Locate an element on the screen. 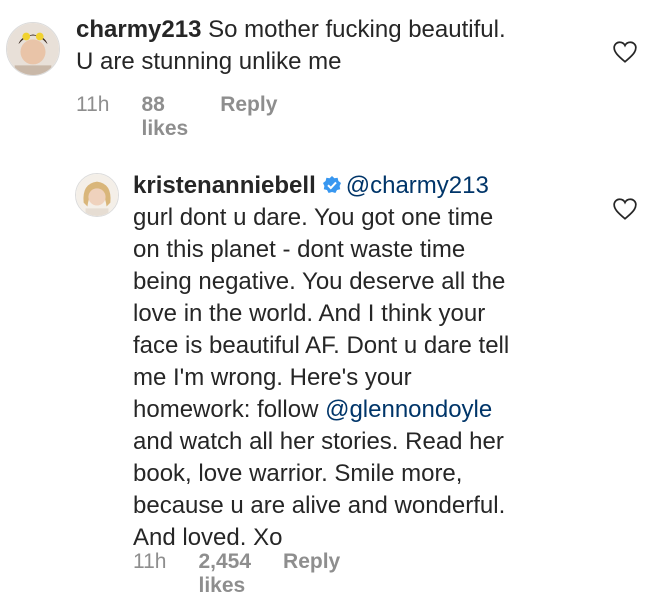 The height and width of the screenshot is (598, 650). verified-badge-icon is located at coordinates (331, 184).